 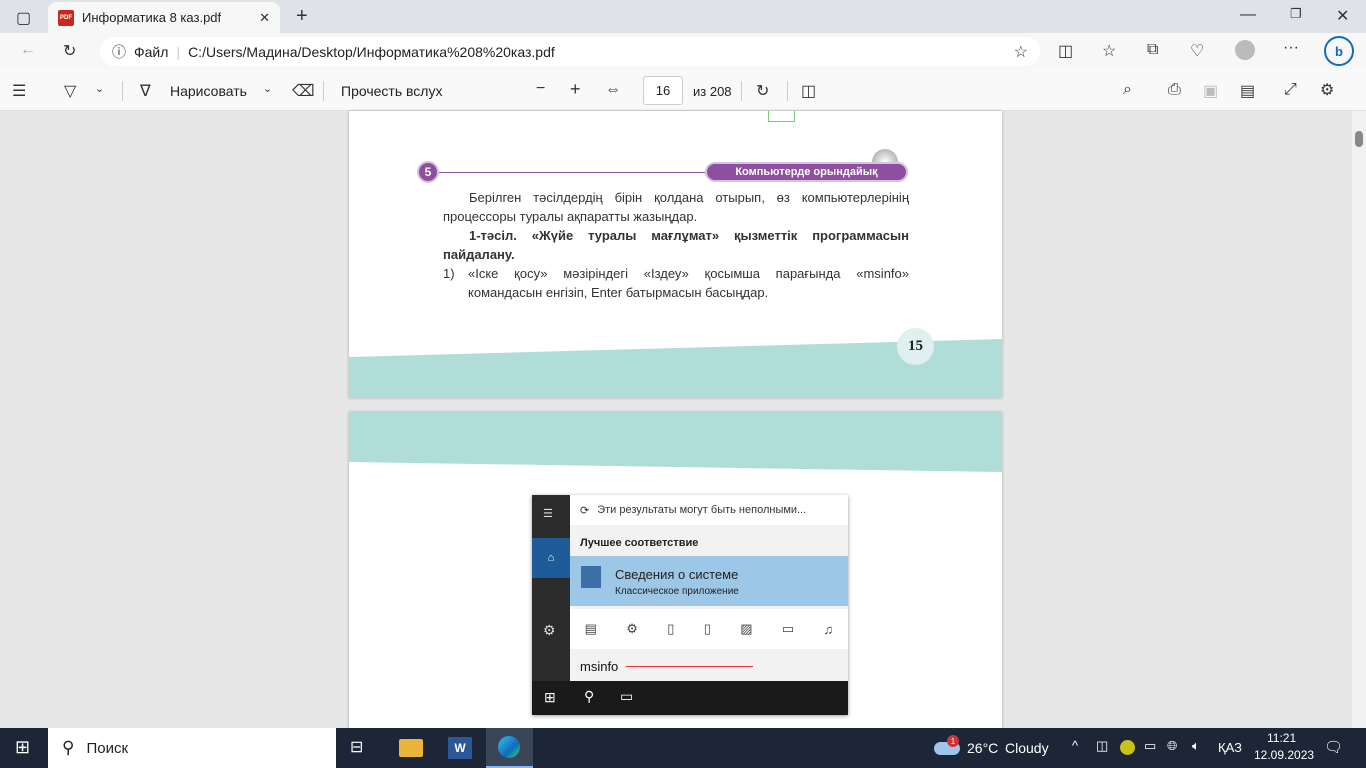 I want to click on extensions-icon: ♡, so click(x=1197, y=51).